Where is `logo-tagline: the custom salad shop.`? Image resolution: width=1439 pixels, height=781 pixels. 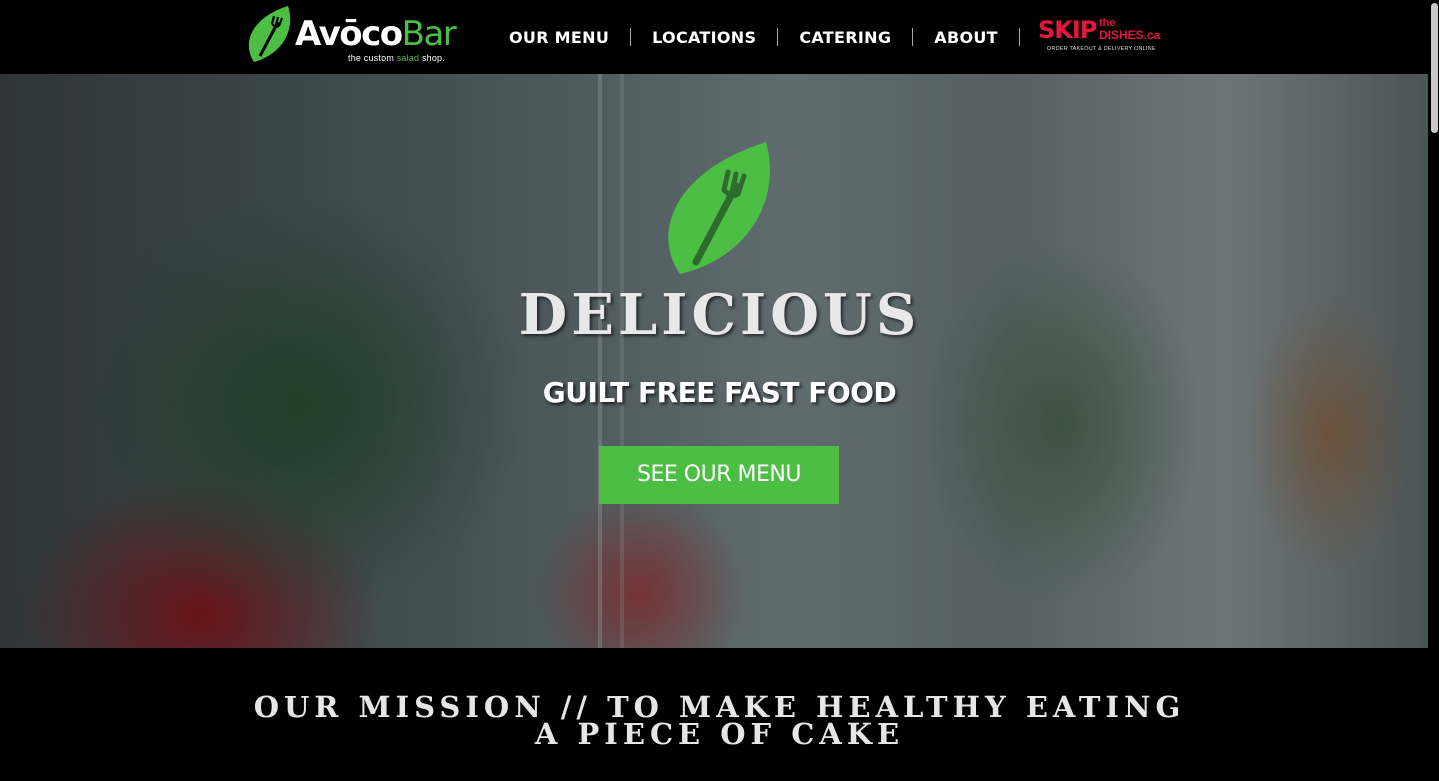 logo-tagline: the custom salad shop. is located at coordinates (396, 58).